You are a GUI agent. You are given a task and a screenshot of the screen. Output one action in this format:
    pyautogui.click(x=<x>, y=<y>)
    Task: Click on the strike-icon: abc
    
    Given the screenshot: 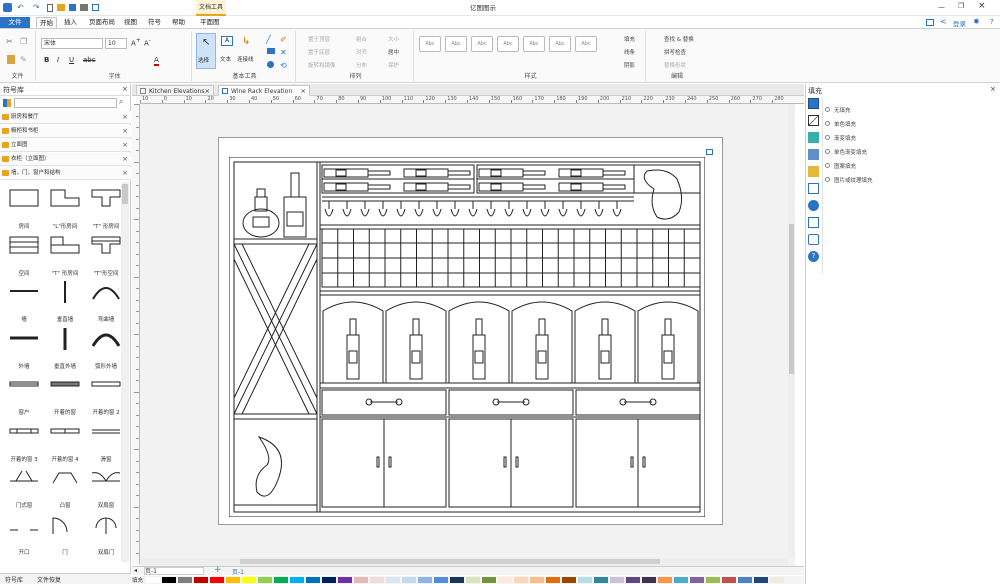 What is the action you would take?
    pyautogui.click(x=89, y=60)
    